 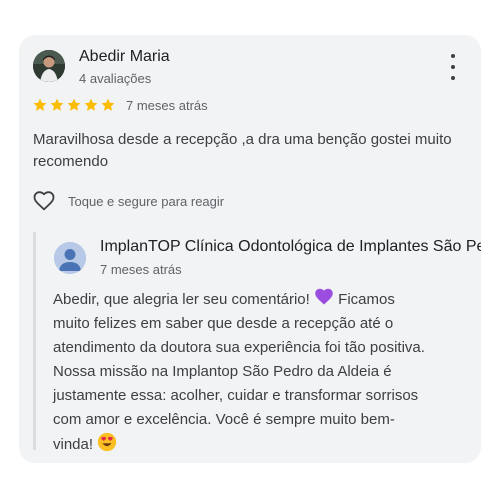 What do you see at coordinates (453, 67) in the screenshot?
I see `more-options-button` at bounding box center [453, 67].